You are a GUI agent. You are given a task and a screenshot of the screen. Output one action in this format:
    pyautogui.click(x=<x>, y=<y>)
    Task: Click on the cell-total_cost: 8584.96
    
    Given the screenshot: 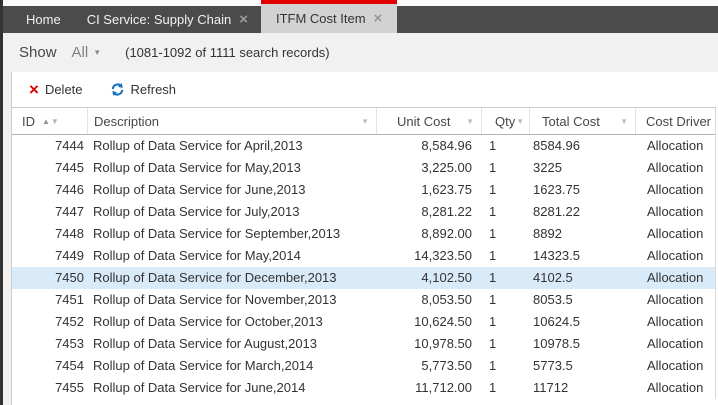 What is the action you would take?
    pyautogui.click(x=556, y=145)
    